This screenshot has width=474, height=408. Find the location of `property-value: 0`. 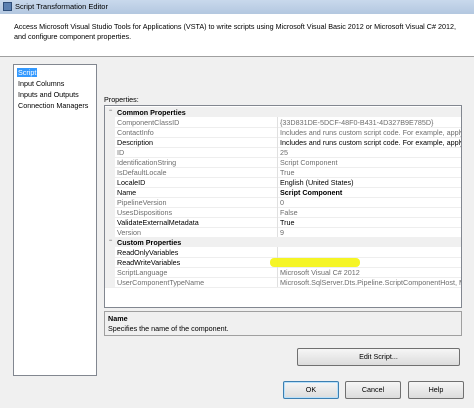

property-value: 0 is located at coordinates (282, 202).